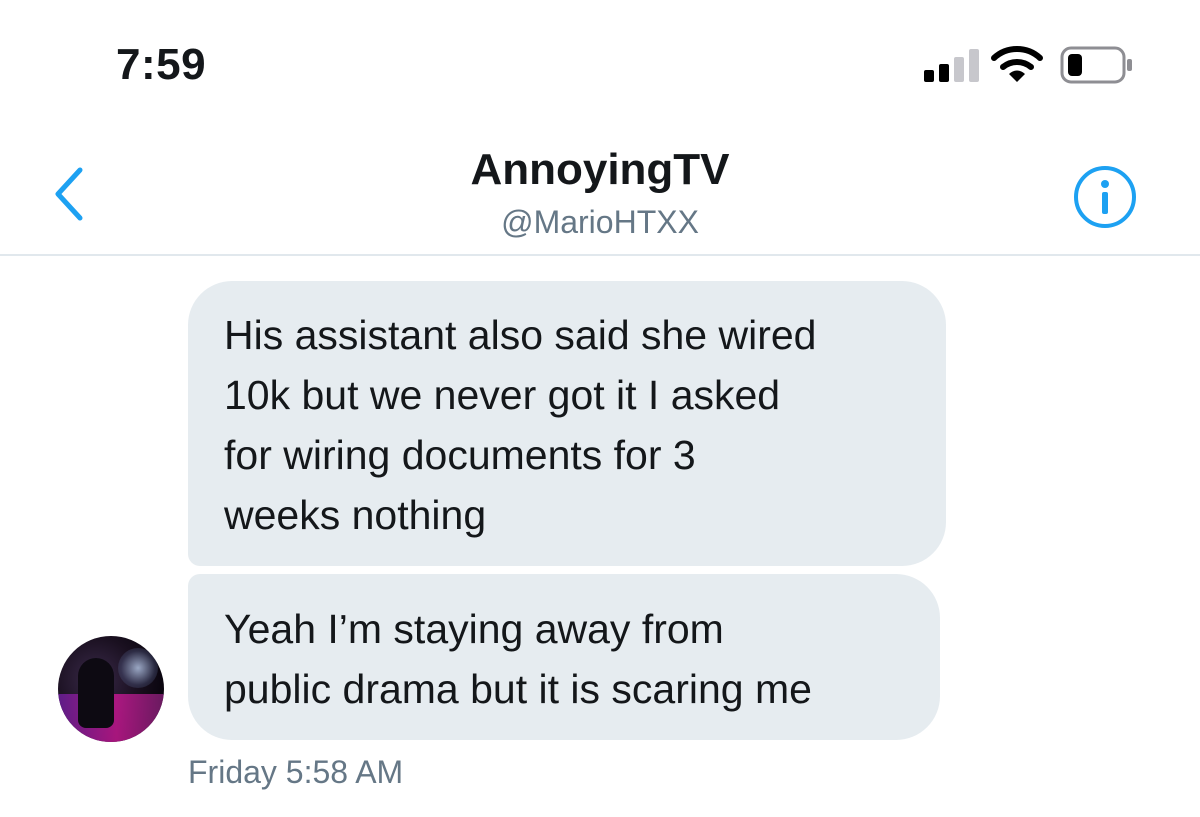 Image resolution: width=1200 pixels, height=817 pixels. Describe the element at coordinates (1096, 65) in the screenshot. I see `battery-icon` at that location.